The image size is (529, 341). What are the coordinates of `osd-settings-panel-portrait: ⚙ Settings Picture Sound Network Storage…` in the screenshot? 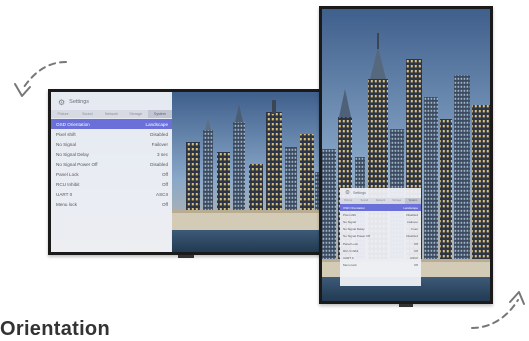 It's located at (381, 237).